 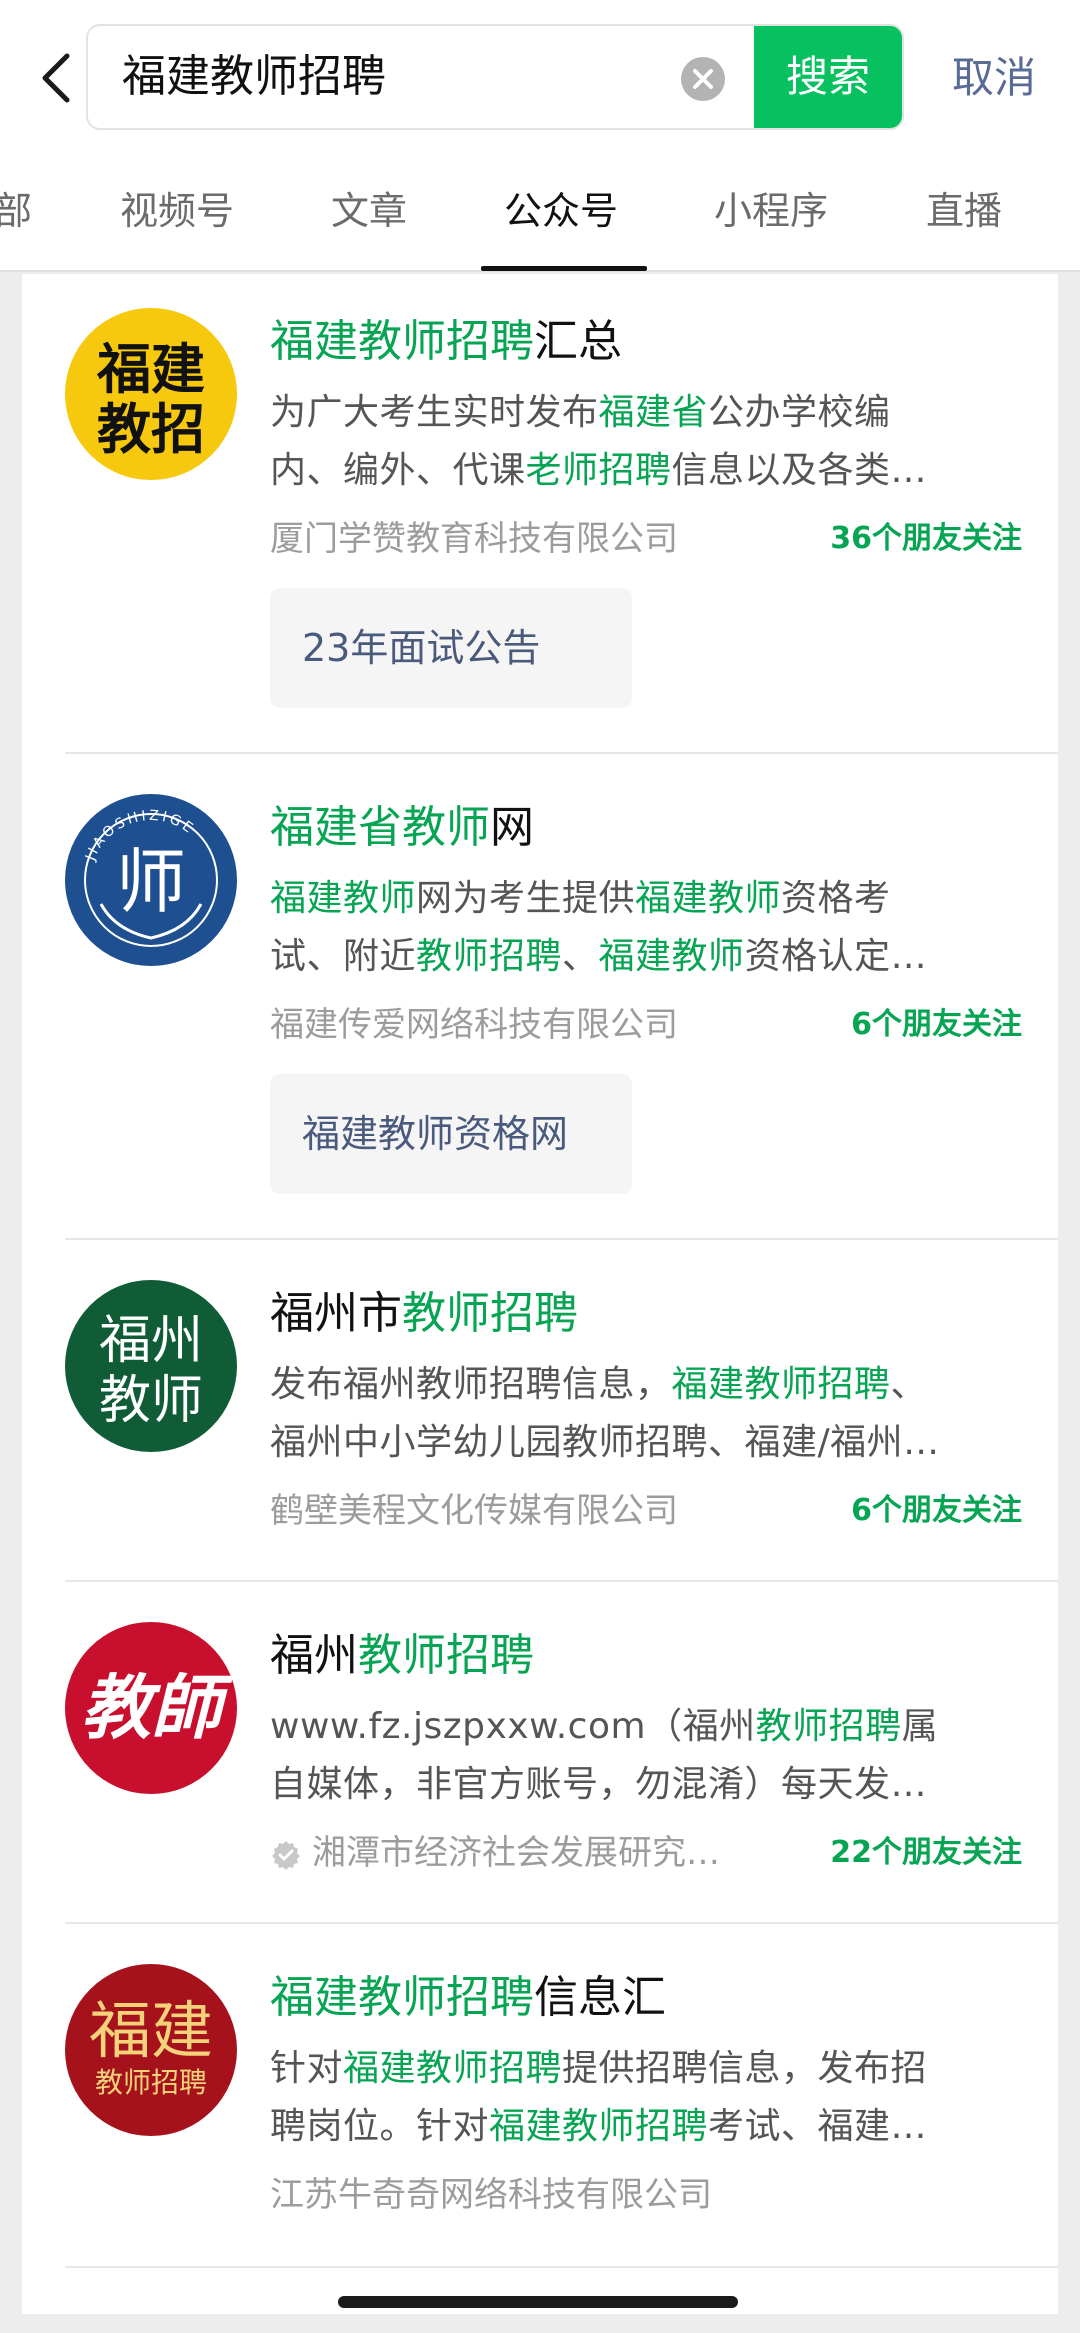 I want to click on search-header: 福建教师招聘 搜索 取消 部 视频号 文章 公众号 小程序 直播, so click(x=540, y=136).